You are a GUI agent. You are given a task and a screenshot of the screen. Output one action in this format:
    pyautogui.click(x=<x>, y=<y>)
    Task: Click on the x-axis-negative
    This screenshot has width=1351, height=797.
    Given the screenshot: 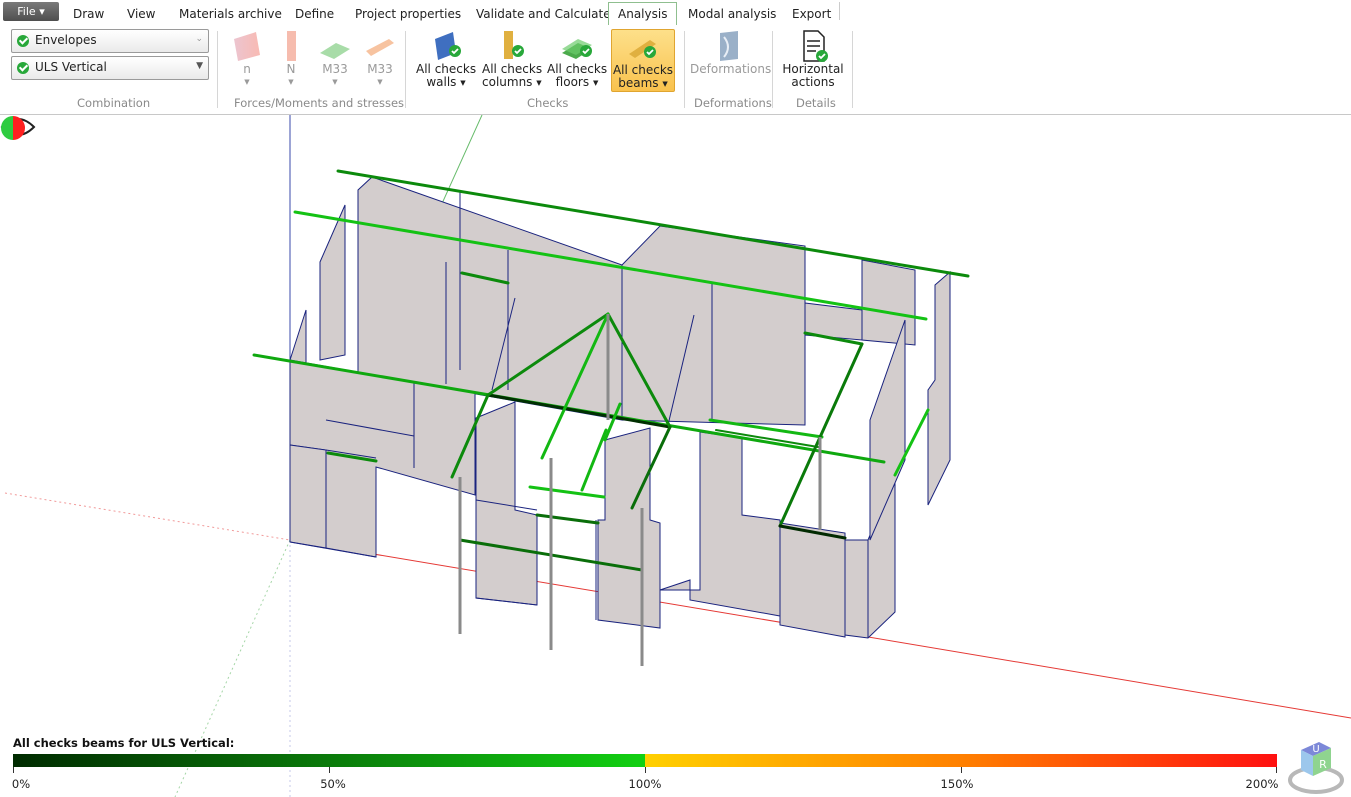 What is the action you would take?
    pyautogui.click(x=147, y=516)
    